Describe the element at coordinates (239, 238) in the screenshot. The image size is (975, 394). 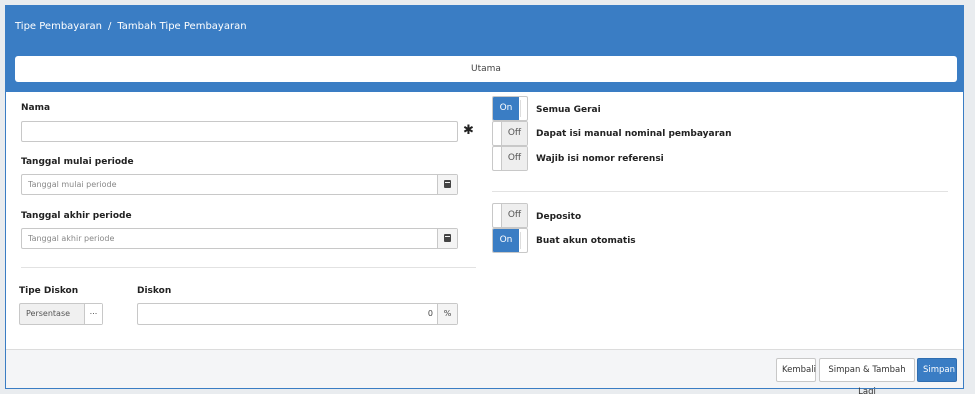
I see `tanggal-akhir-input: Tanggal akhir periode` at that location.